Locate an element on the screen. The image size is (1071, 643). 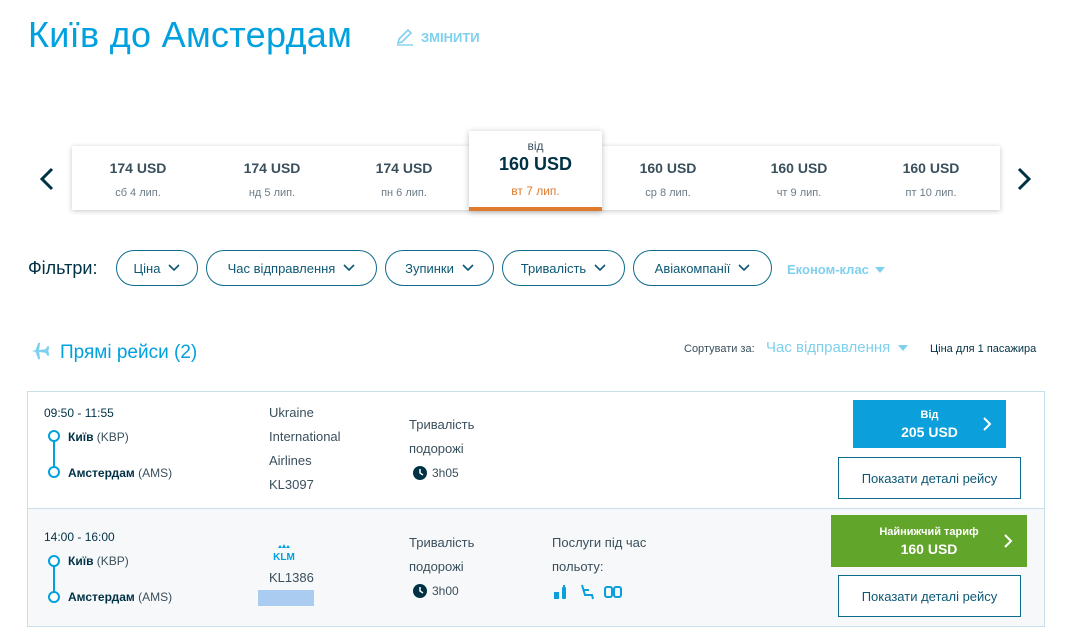
select-fare-button: Від 205 USD is located at coordinates (929, 424).